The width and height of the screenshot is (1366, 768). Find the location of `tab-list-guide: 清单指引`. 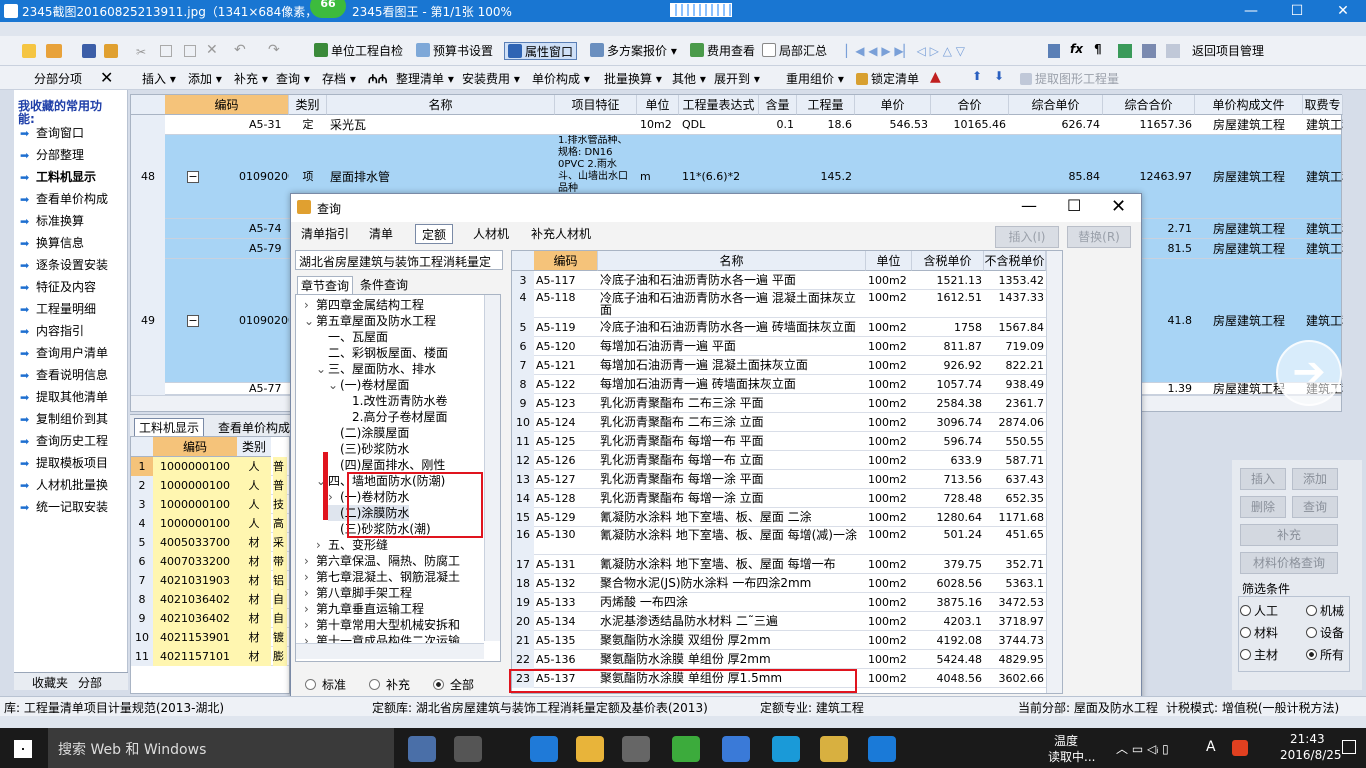

tab-list-guide: 清单指引 is located at coordinates (325, 234).